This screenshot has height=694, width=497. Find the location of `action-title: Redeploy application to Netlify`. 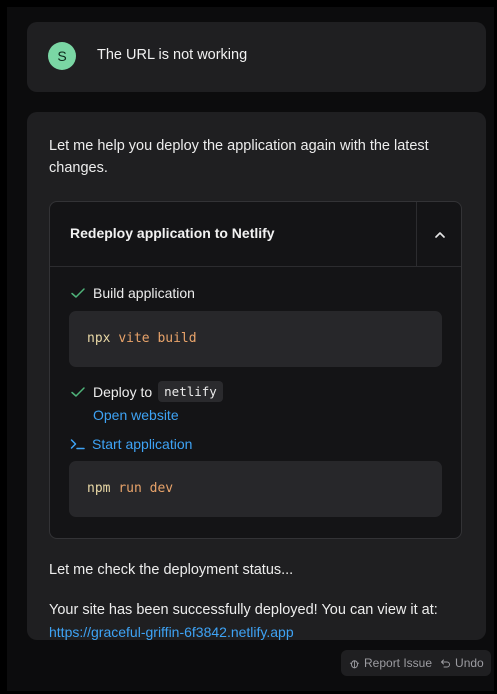

action-title: Redeploy application to Netlify is located at coordinates (172, 233).